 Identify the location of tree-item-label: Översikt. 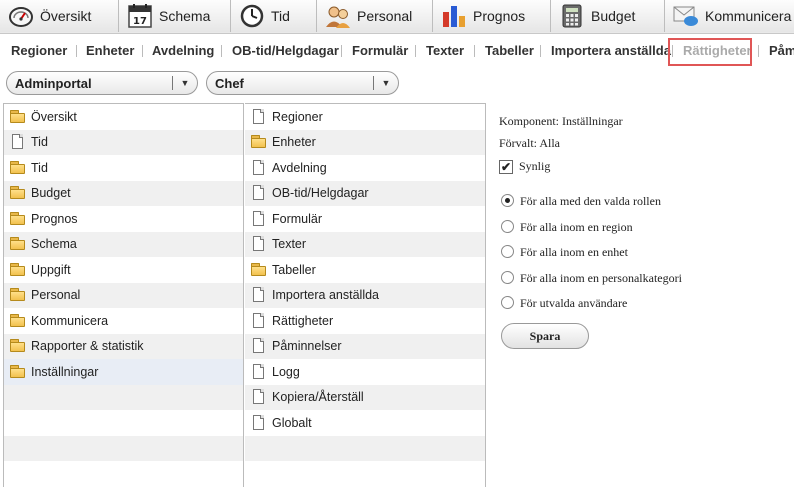
(54, 116).